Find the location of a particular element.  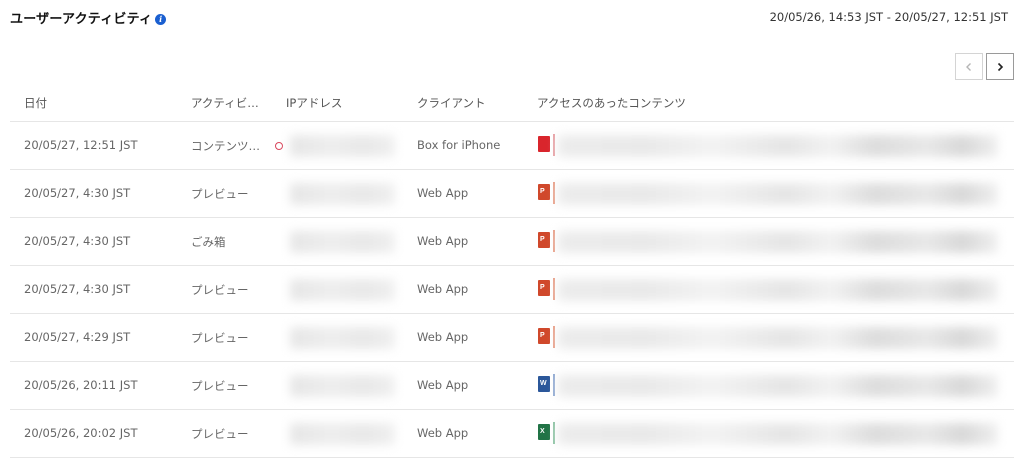

column-header-client: クライアント is located at coordinates (451, 103).